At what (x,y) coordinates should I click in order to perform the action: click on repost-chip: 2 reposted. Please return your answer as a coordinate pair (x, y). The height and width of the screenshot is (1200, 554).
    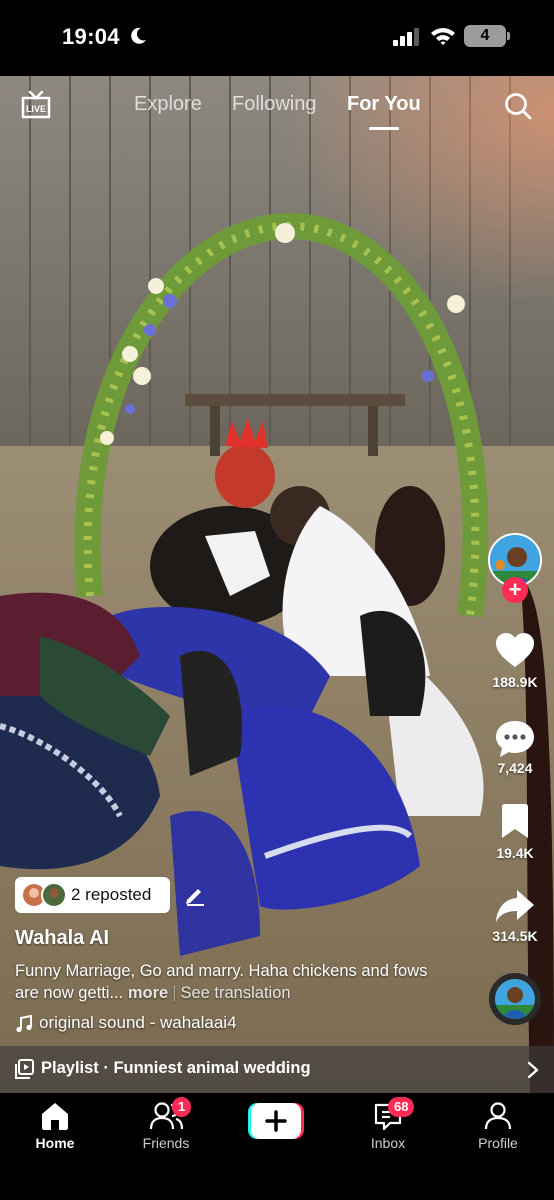
    Looking at the image, I should click on (92, 895).